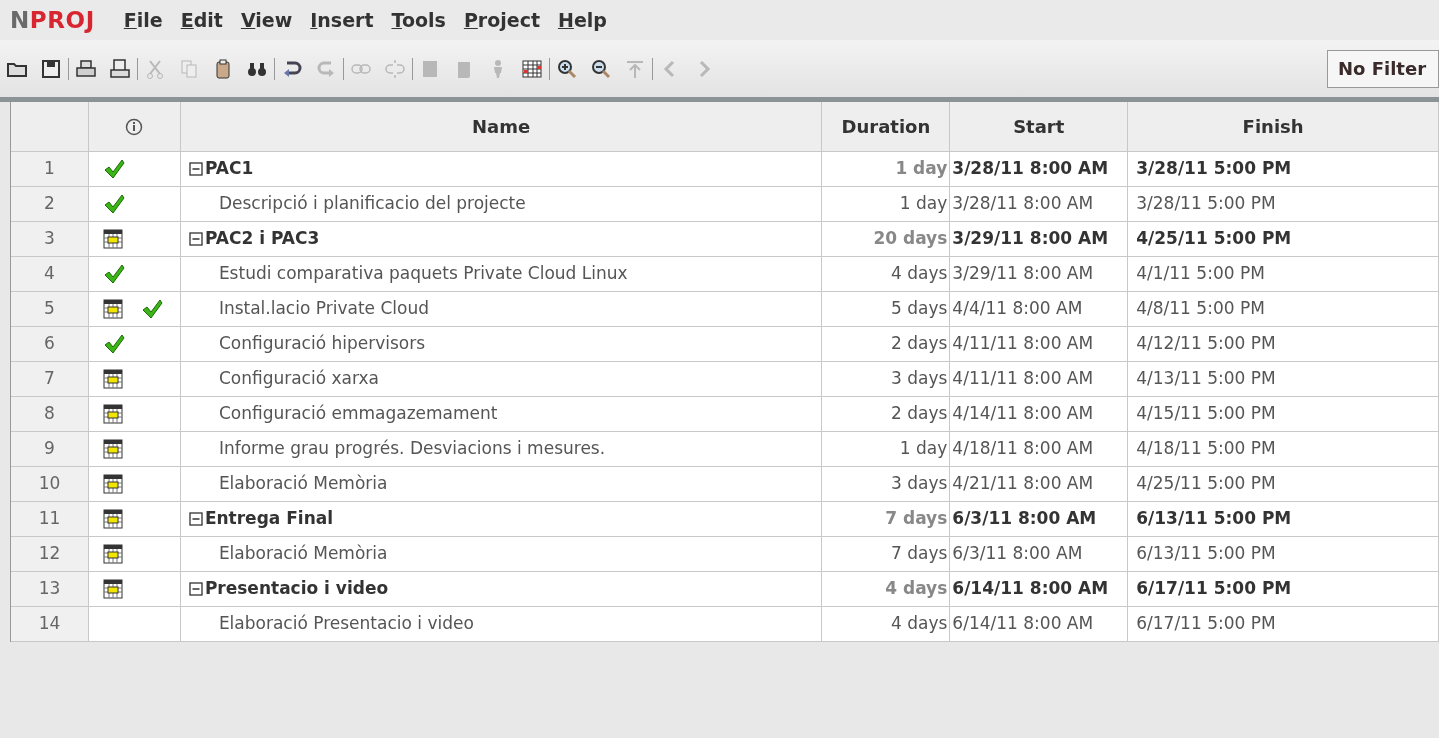  Describe the element at coordinates (120, 68) in the screenshot. I see `print-preview-icon` at that location.